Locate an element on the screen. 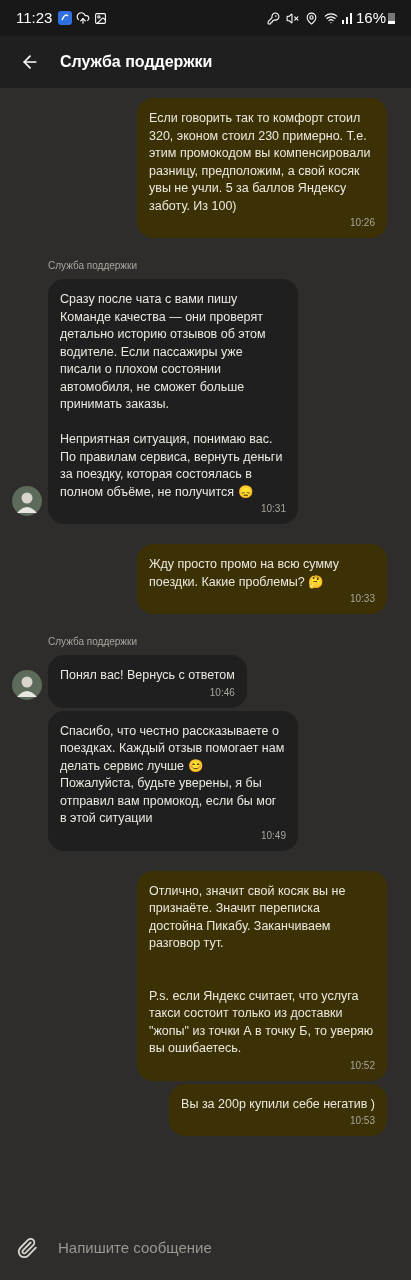 The width and height of the screenshot is (411, 1280). header-title: Служба поддержки is located at coordinates (136, 62).